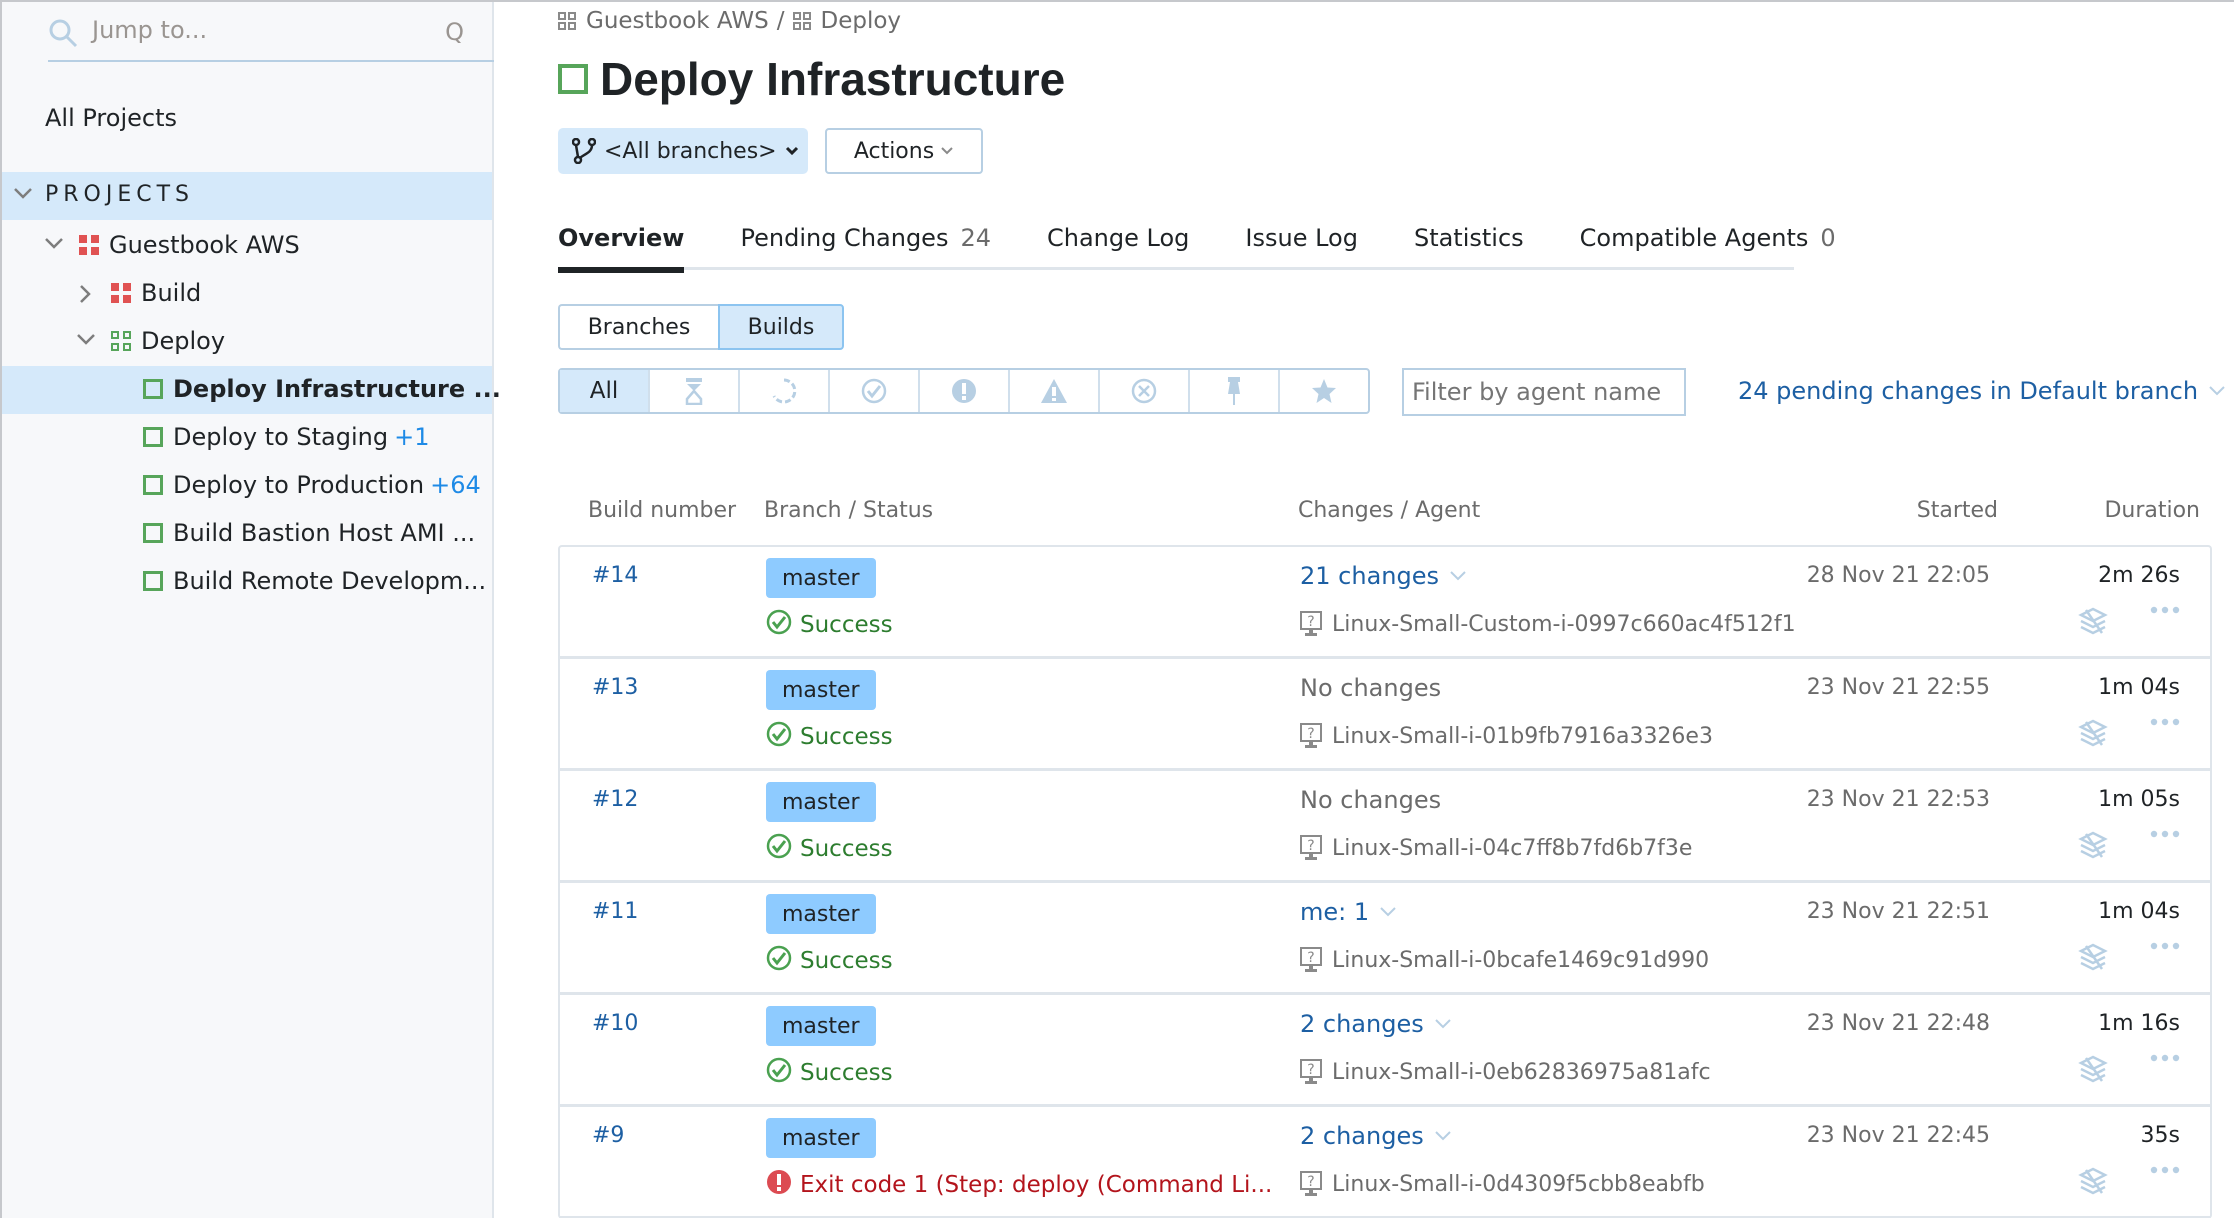  What do you see at coordinates (1544, 392) in the screenshot?
I see `agent-name-filter-input` at bounding box center [1544, 392].